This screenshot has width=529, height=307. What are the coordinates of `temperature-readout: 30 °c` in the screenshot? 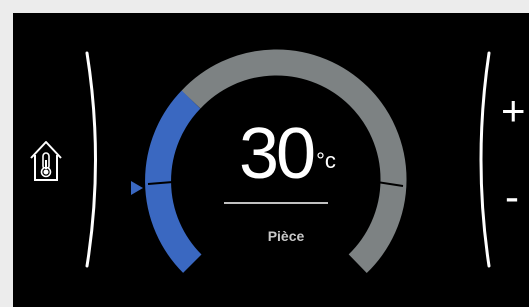 It's located at (294, 154).